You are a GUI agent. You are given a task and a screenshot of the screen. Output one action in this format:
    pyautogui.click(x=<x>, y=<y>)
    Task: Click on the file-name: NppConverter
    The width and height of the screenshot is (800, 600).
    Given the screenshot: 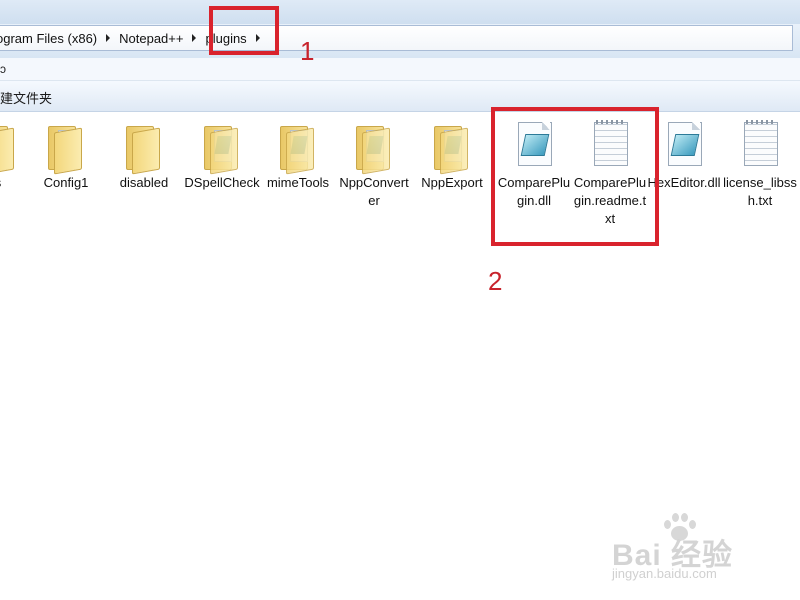 What is the action you would take?
    pyautogui.click(x=374, y=191)
    